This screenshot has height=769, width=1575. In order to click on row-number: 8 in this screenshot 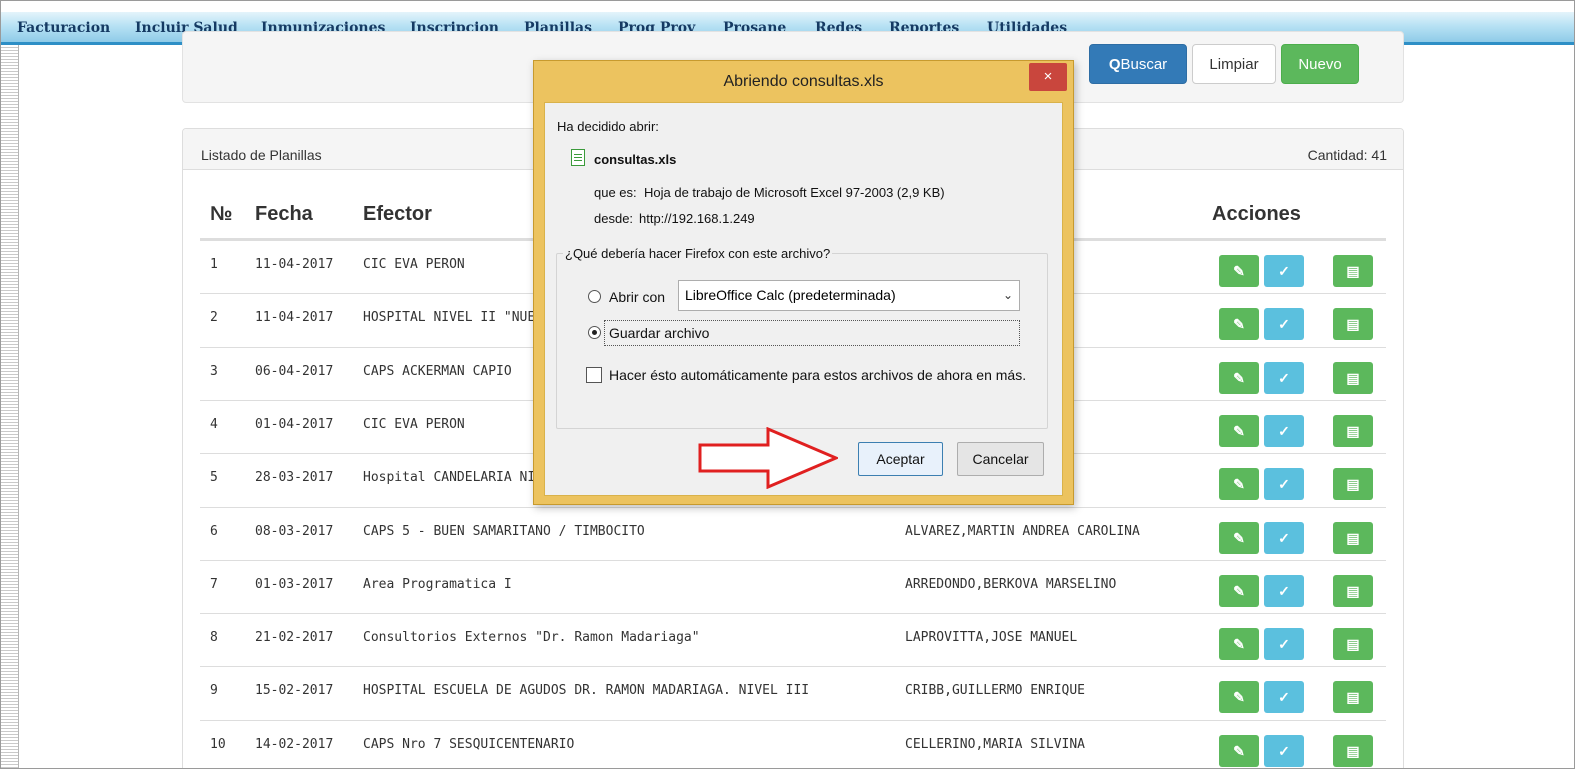, I will do `click(214, 638)`.